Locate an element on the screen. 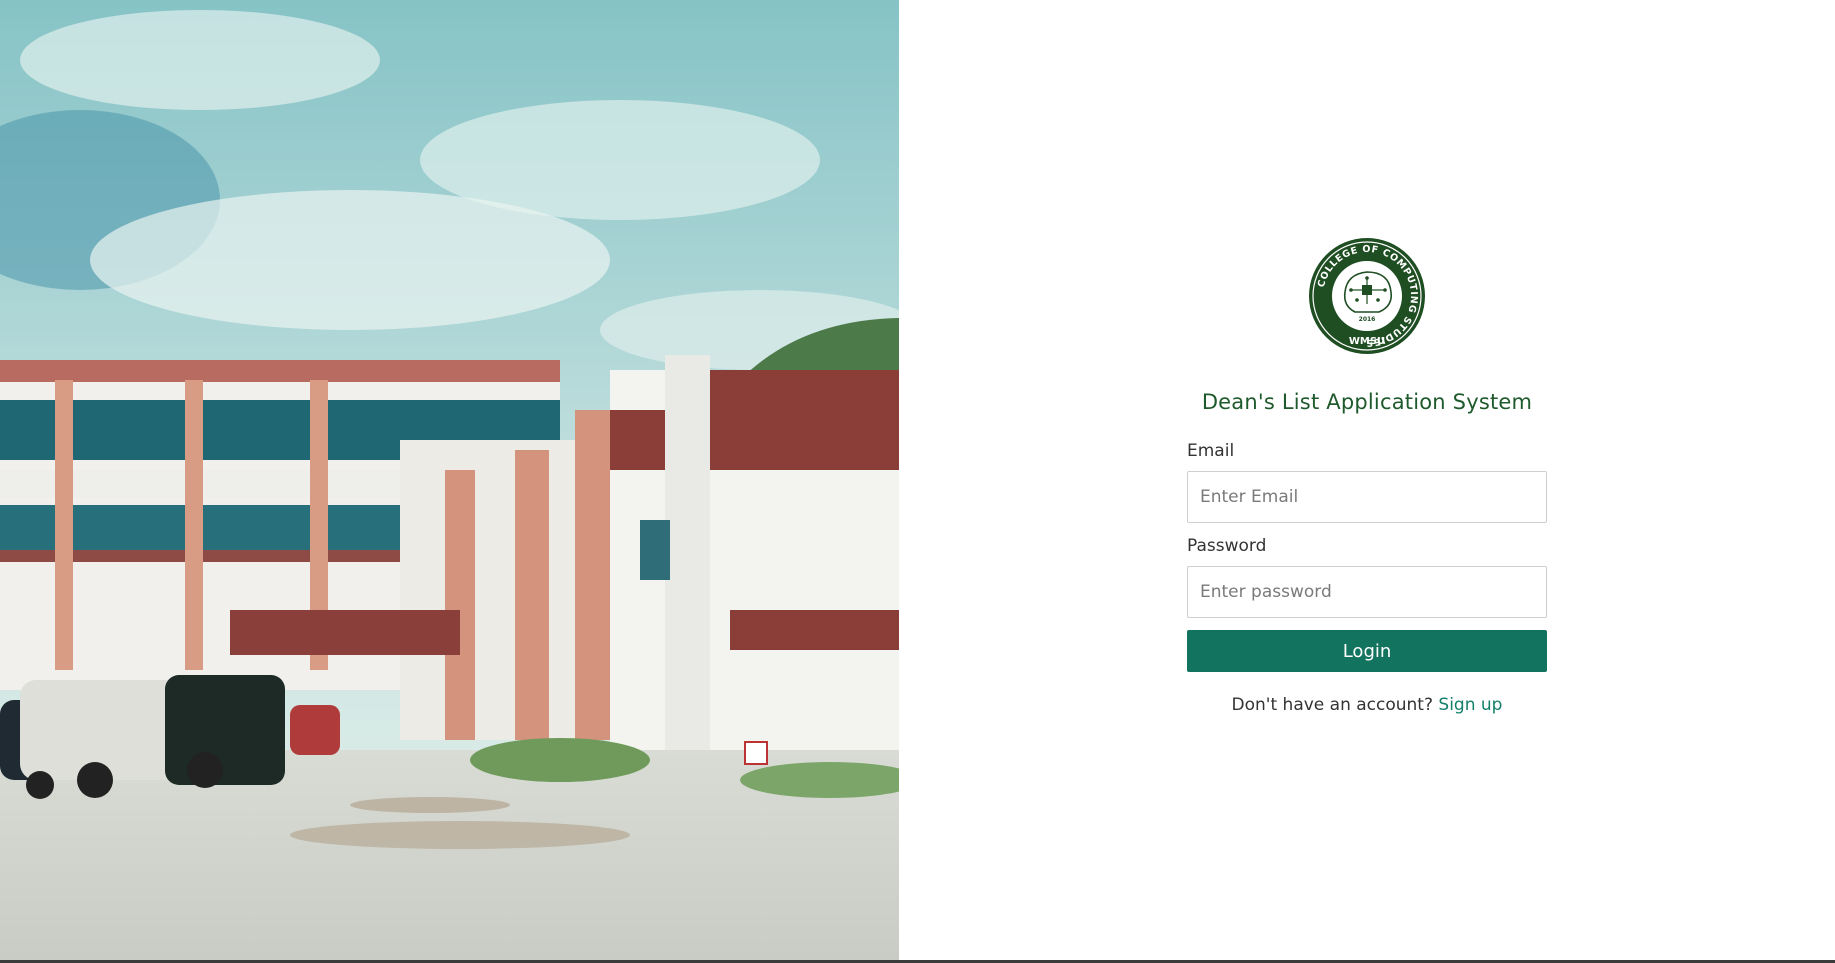 This screenshot has width=1835, height=963. signup-row: Don't have an account? Sign up is located at coordinates (1367, 705).